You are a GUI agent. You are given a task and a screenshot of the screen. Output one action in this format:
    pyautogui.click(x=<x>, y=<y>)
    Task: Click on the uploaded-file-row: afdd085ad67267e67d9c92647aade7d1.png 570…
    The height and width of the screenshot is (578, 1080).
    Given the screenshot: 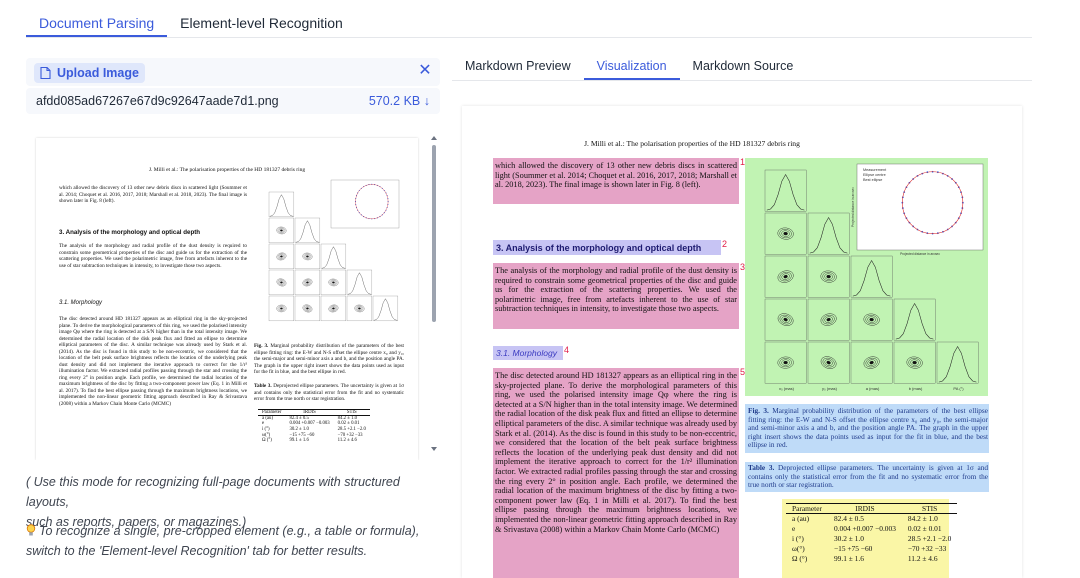 What is the action you would take?
    pyautogui.click(x=233, y=101)
    